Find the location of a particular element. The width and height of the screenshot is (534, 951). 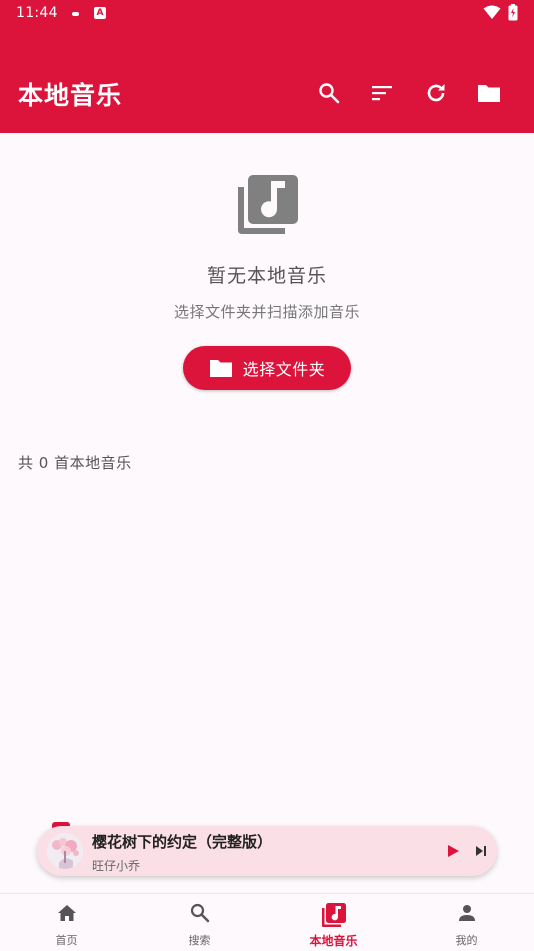

home-icon is located at coordinates (66, 913).